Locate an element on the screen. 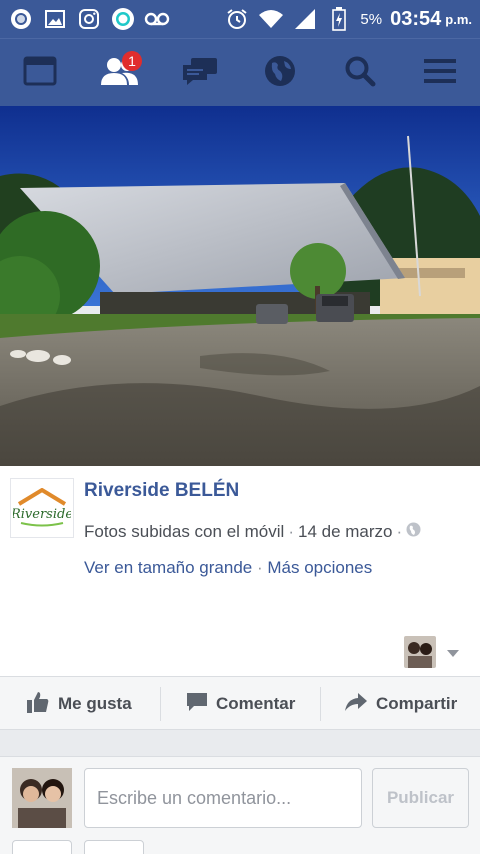 This screenshot has width=480, height=854. comment-button: Comentar is located at coordinates (240, 704).